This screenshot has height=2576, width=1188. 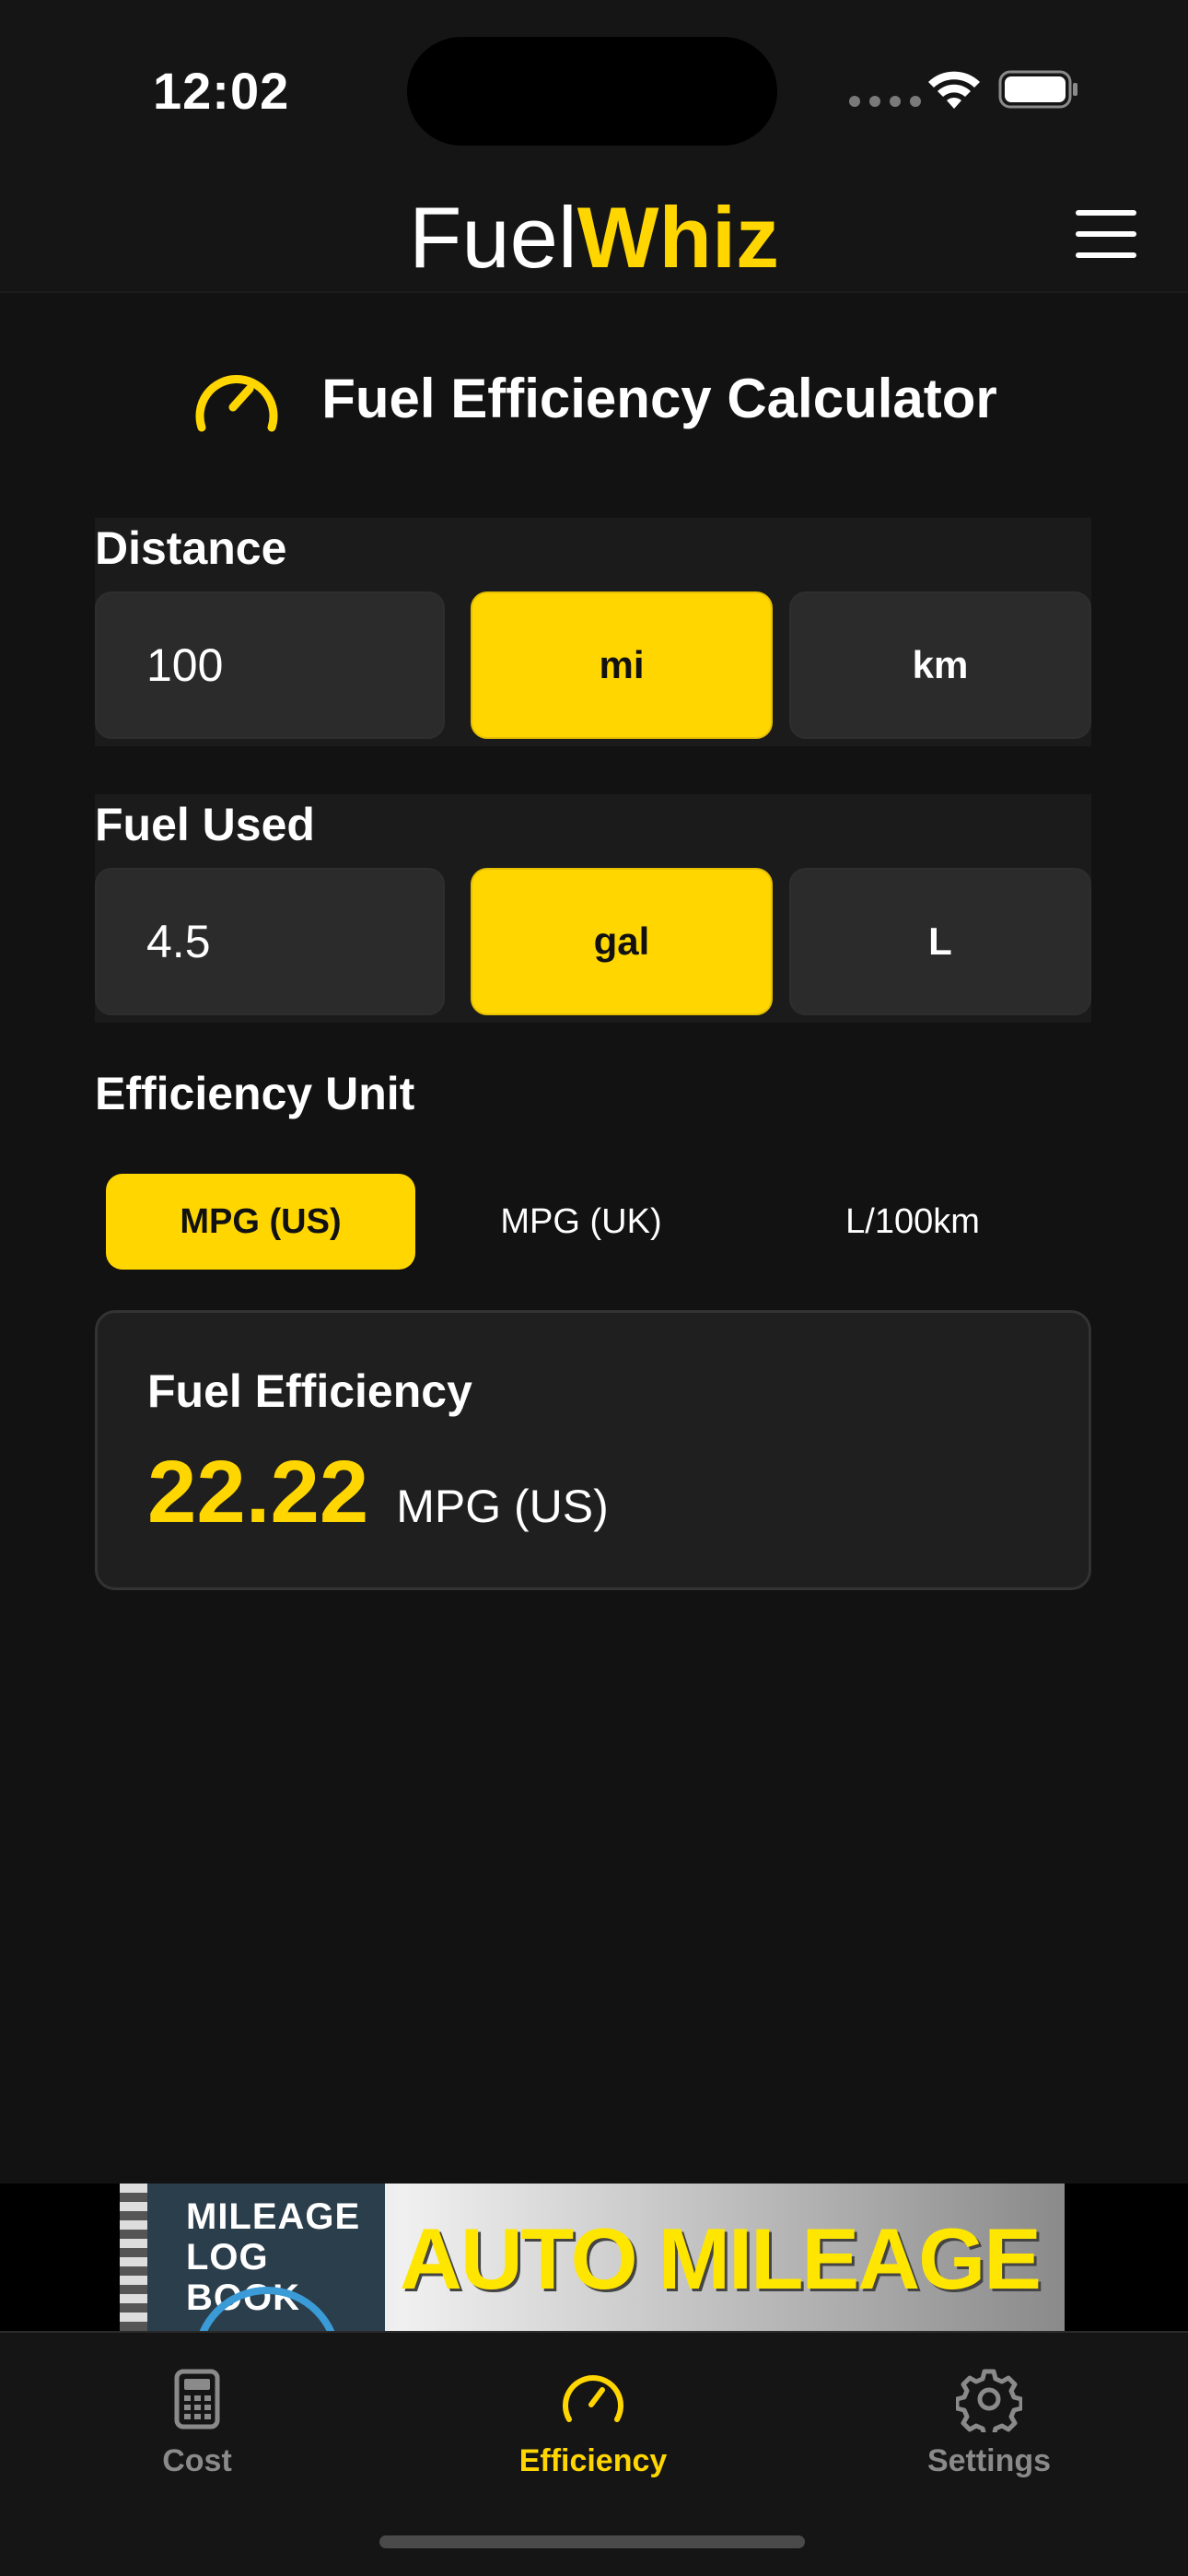 What do you see at coordinates (912, 1222) in the screenshot?
I see `option-l-per-100km: L/100km` at bounding box center [912, 1222].